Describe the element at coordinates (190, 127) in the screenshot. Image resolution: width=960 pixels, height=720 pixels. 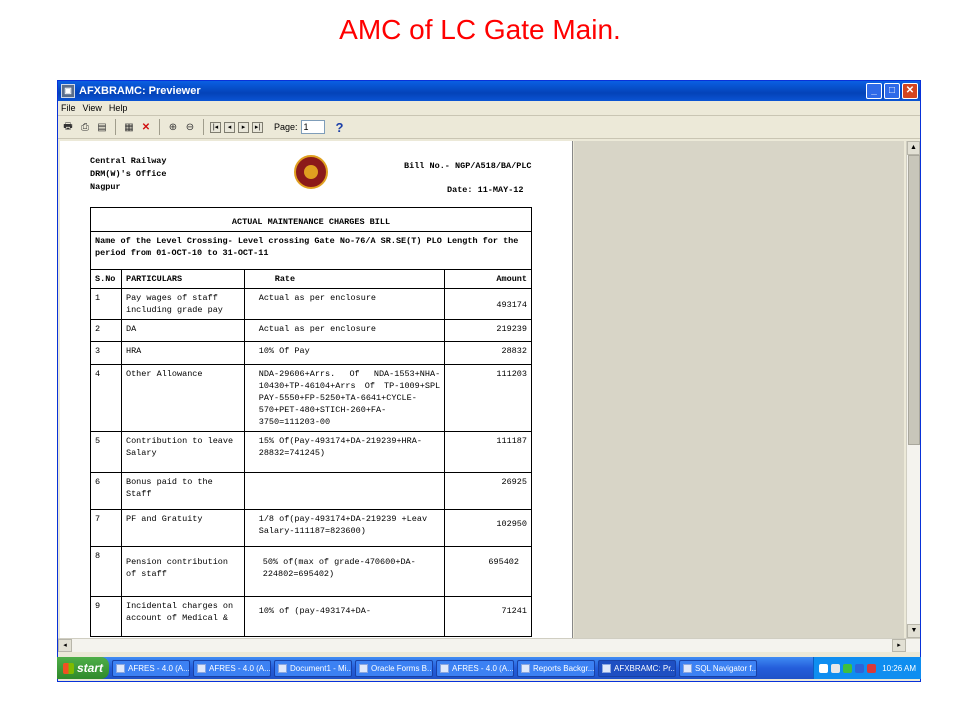
I see `zoom-out-icon: ⊖` at that location.